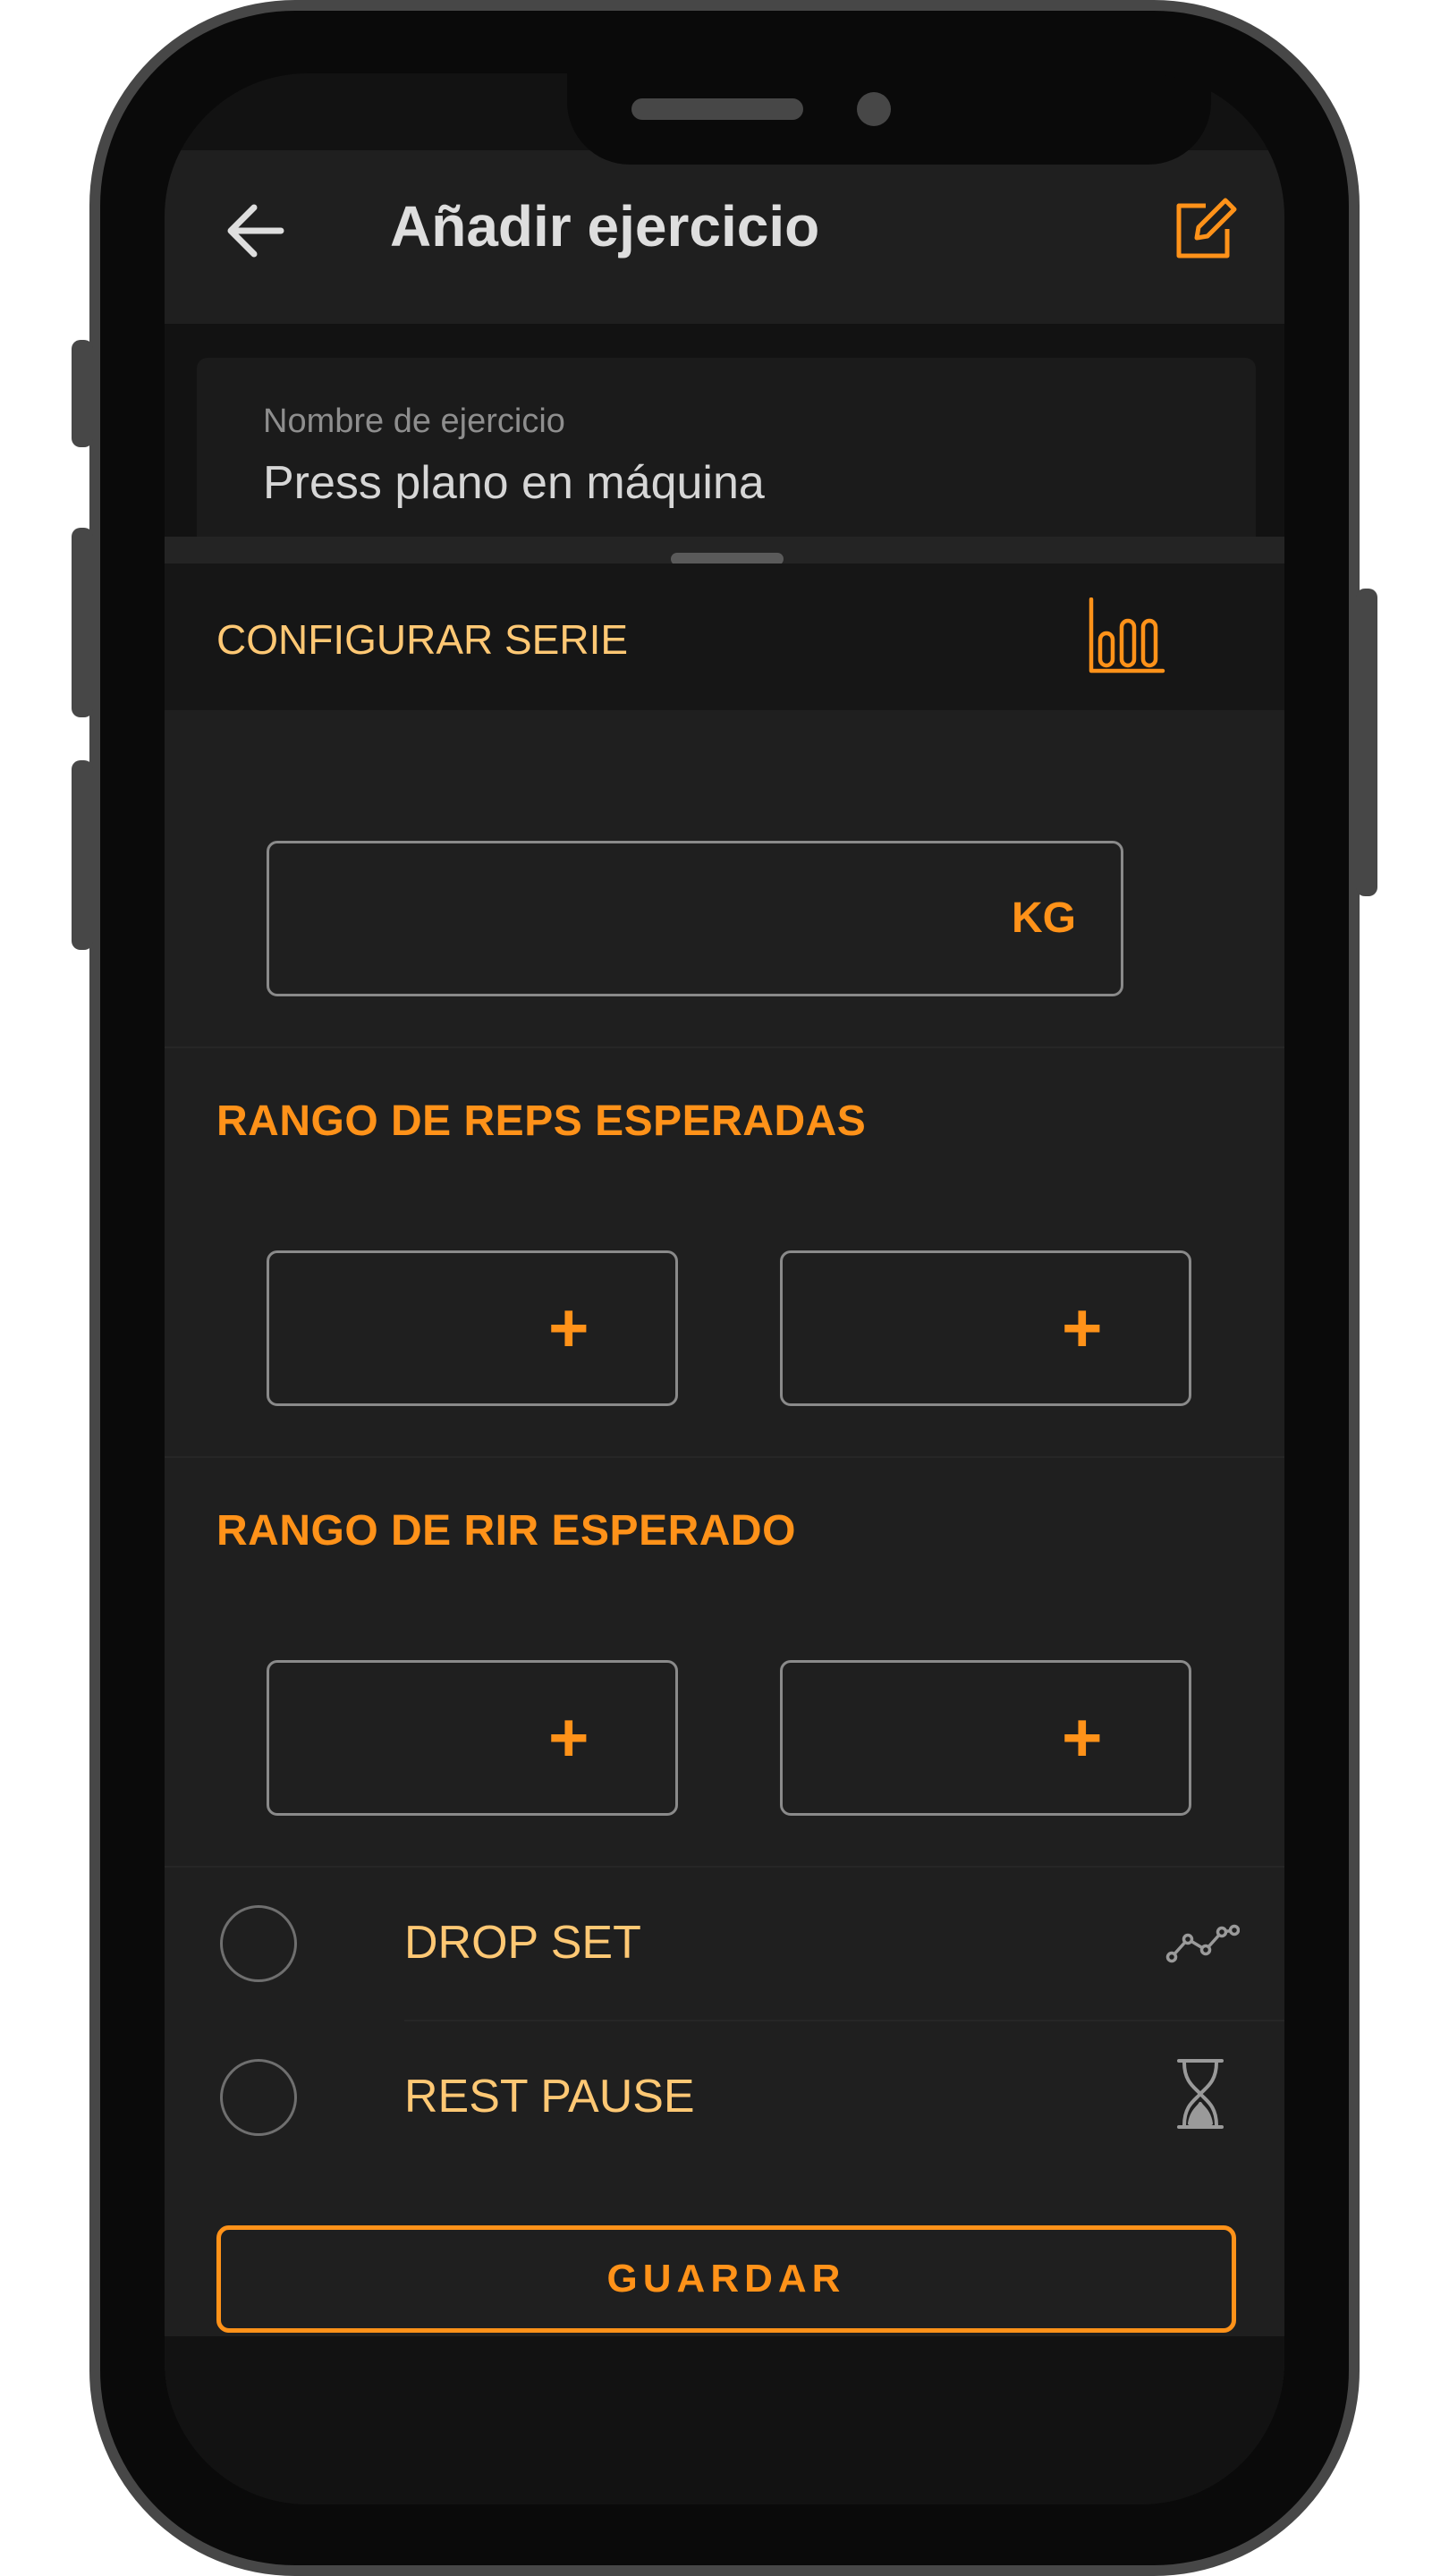 This screenshot has width=1449, height=2576. What do you see at coordinates (414, 421) in the screenshot?
I see `exercise-name-label: Nombre de ejercicio` at bounding box center [414, 421].